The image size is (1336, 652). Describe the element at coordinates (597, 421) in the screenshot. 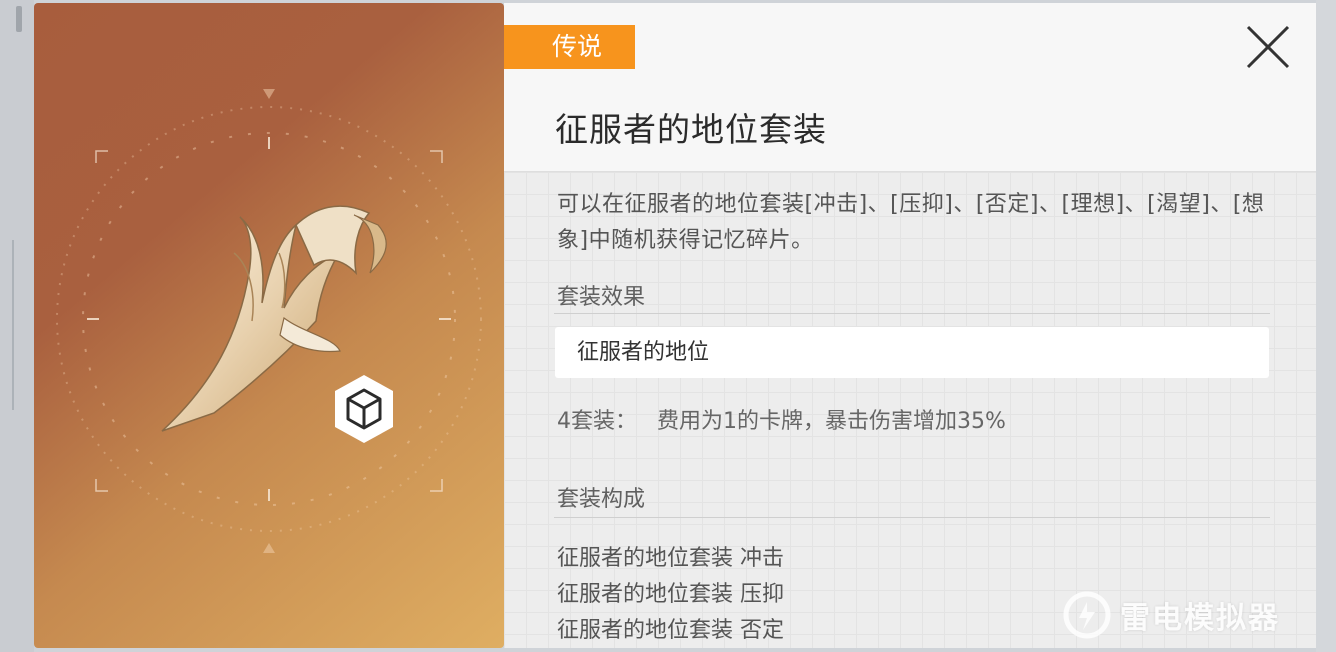

I see `set-bonus-label: 4套装：` at that location.